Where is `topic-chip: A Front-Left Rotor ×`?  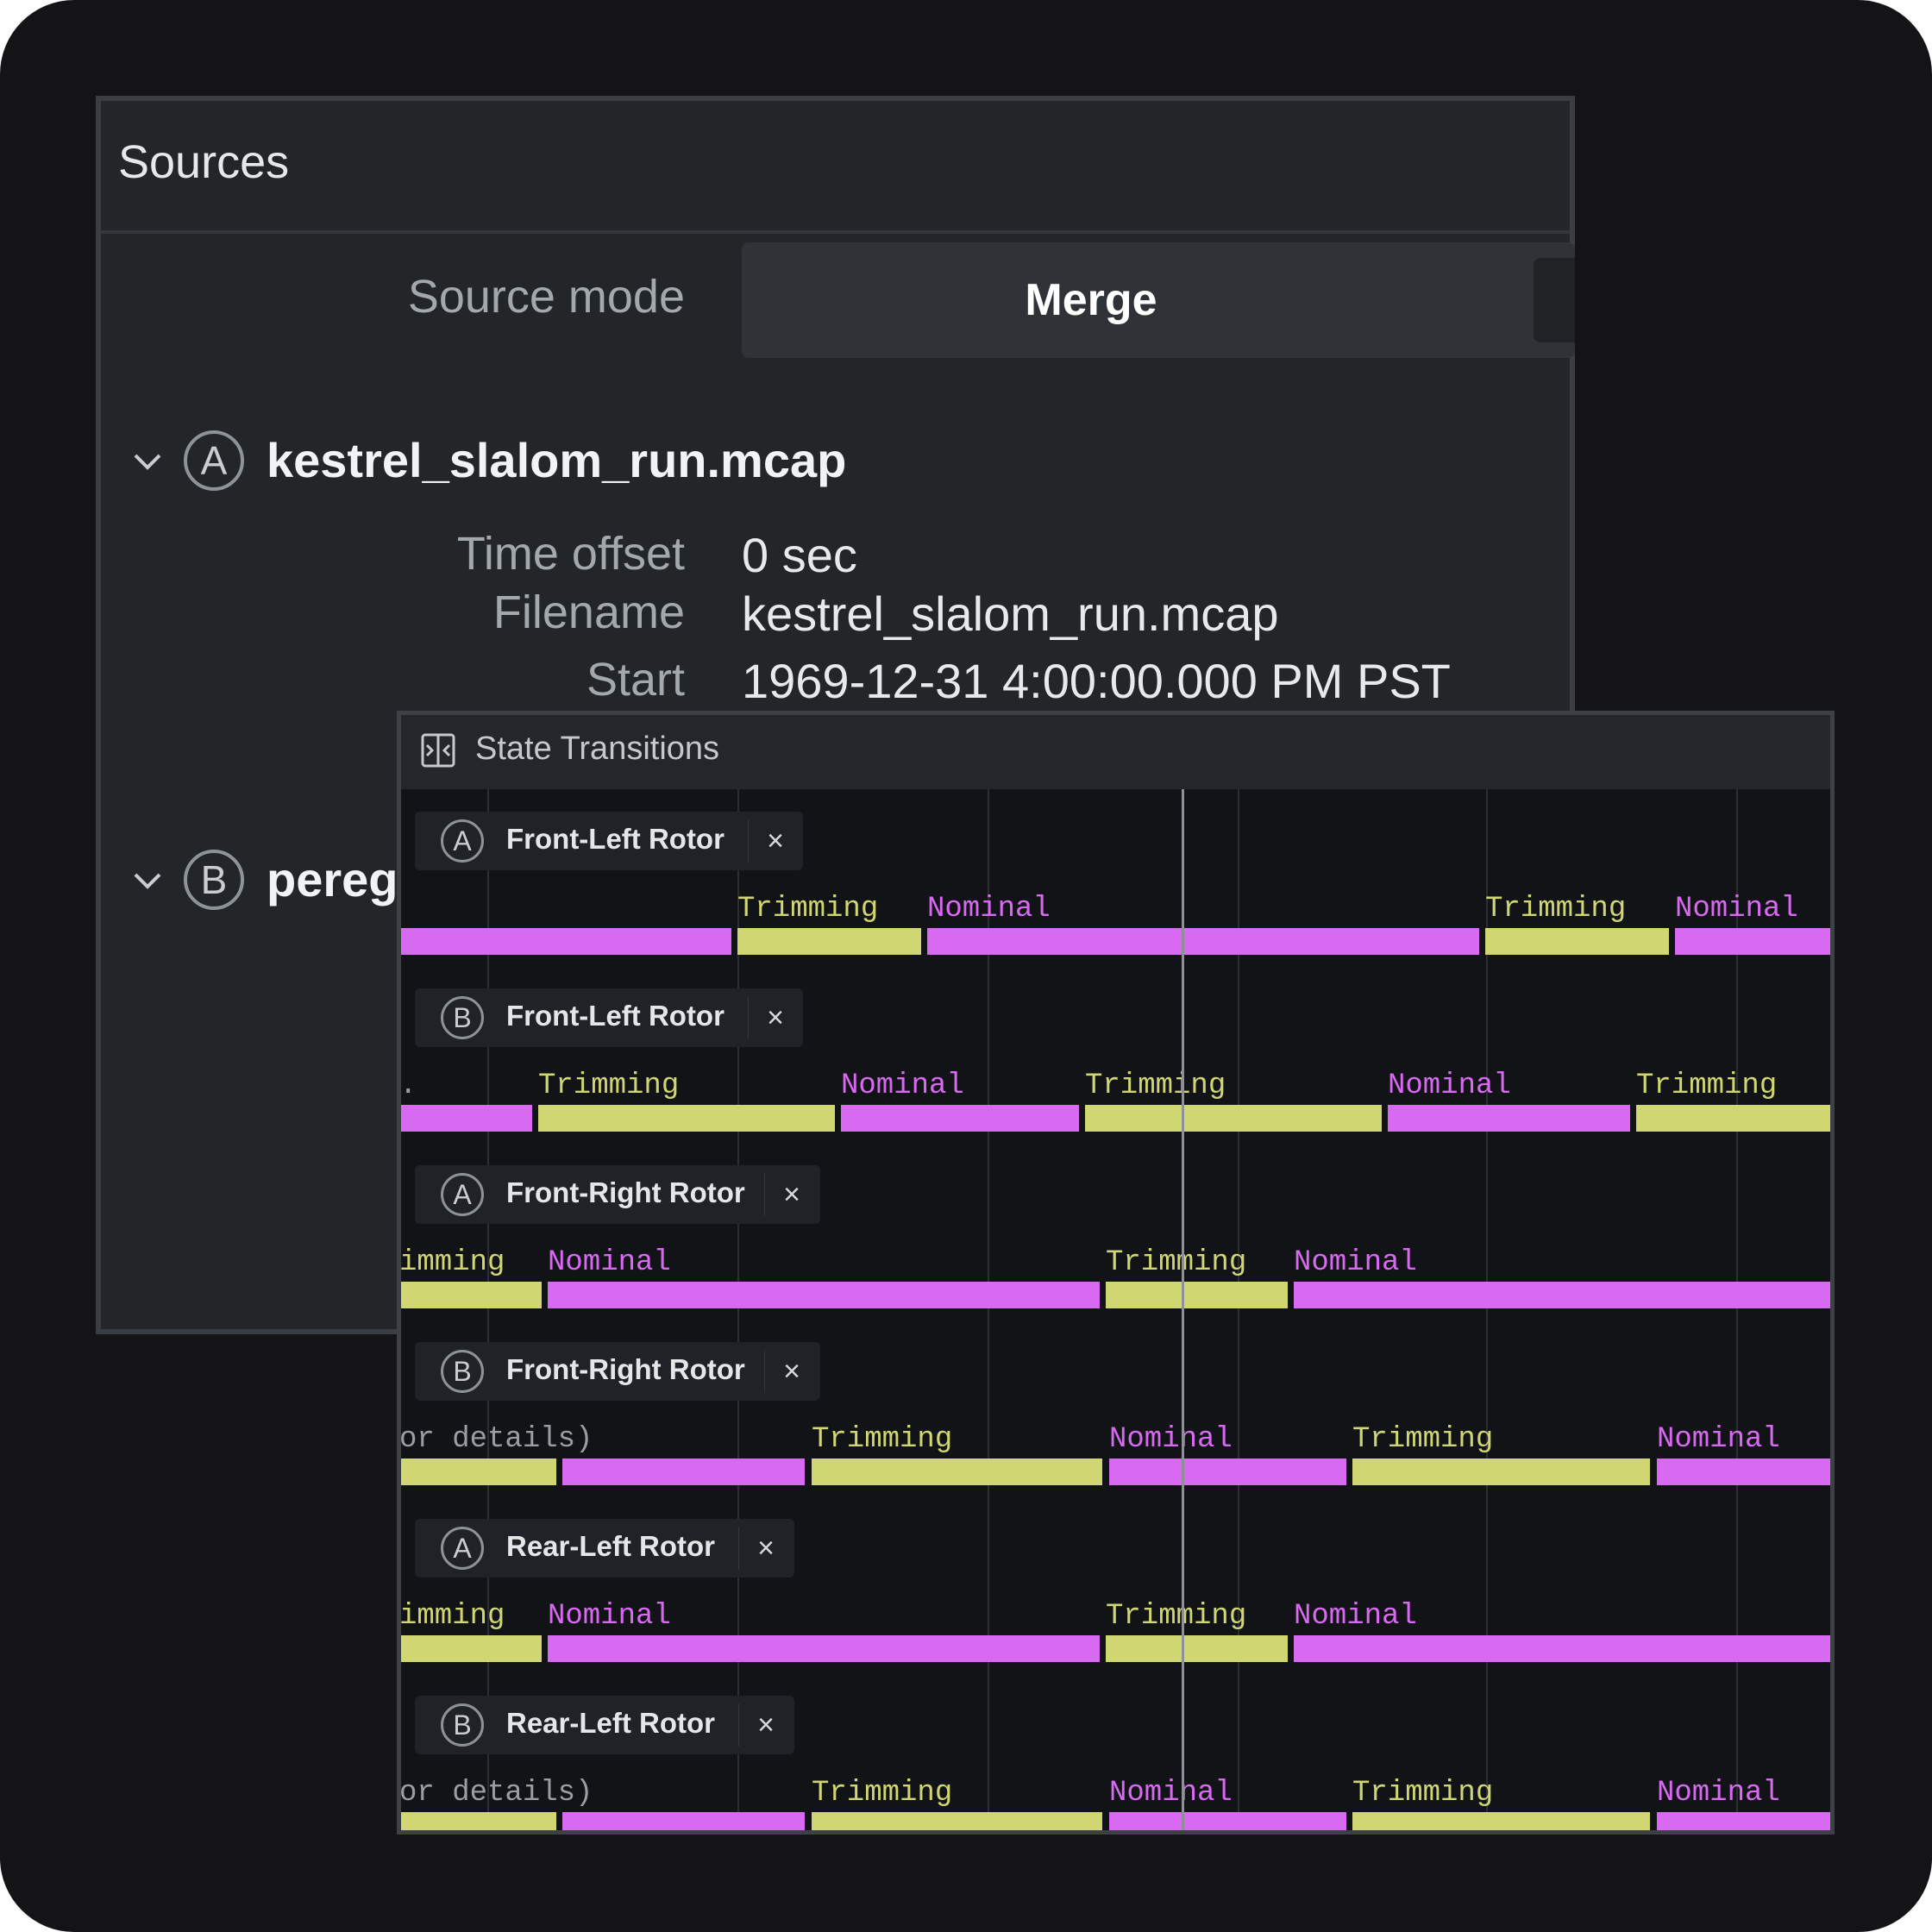
topic-chip: A Front-Left Rotor × is located at coordinates (609, 841).